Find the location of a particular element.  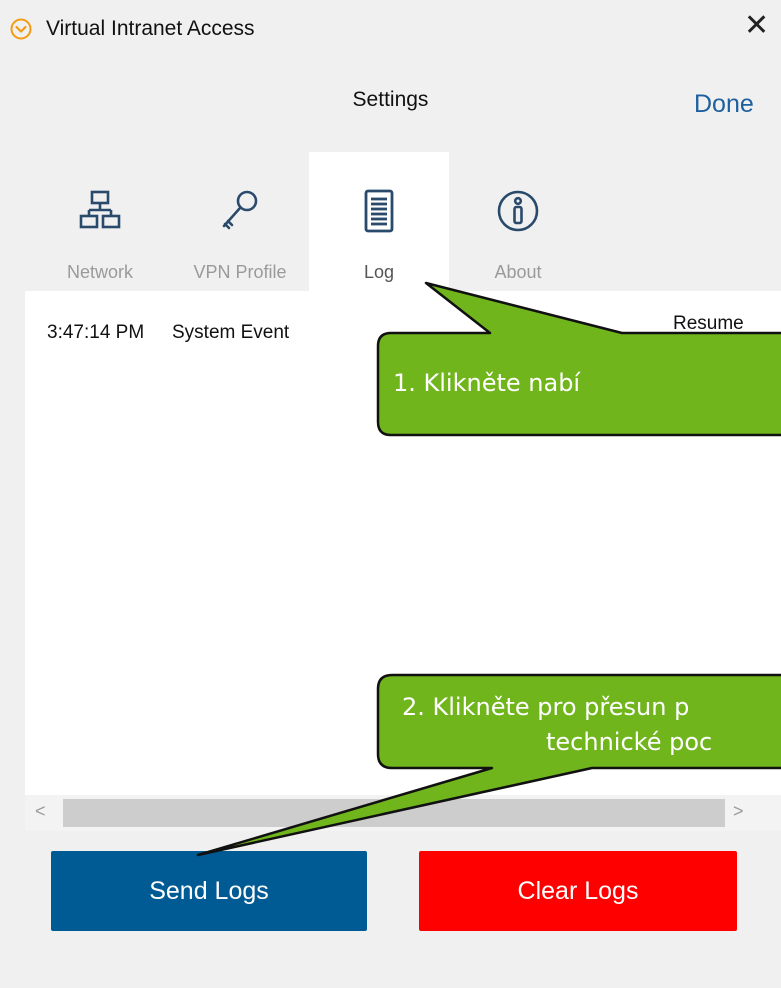

callout-2-text-line2: technické poc is located at coordinates (629, 742).